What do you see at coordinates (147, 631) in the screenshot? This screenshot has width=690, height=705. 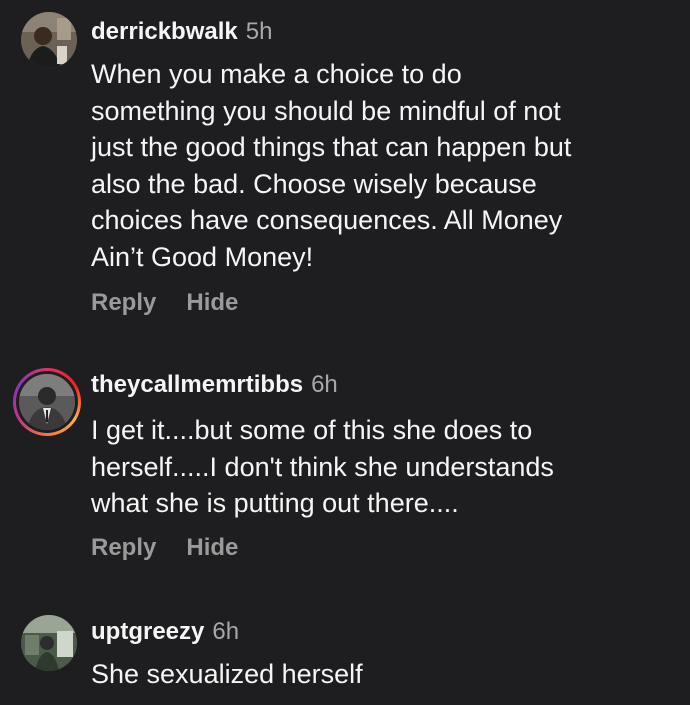 I see `username: uptgreezy` at bounding box center [147, 631].